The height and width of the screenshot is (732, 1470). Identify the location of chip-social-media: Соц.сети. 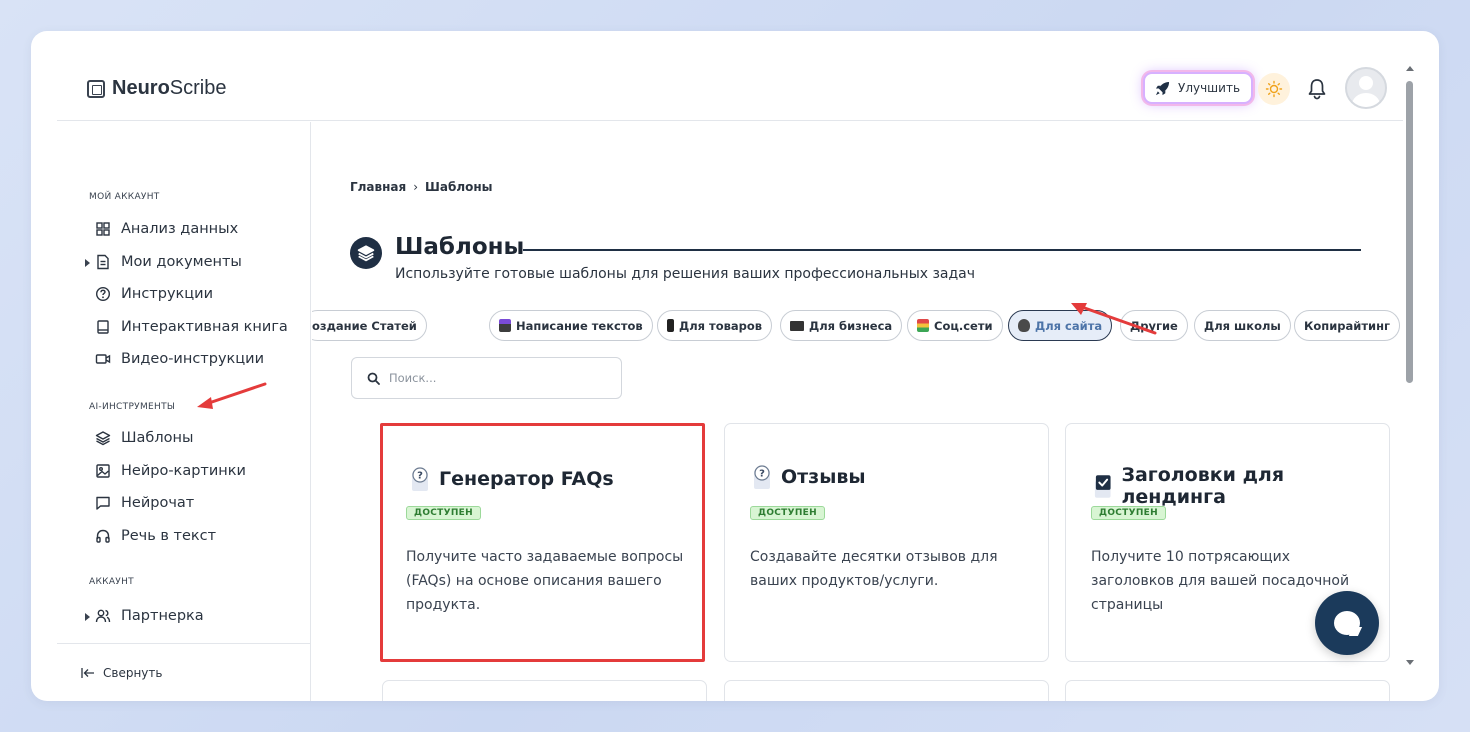
(955, 325).